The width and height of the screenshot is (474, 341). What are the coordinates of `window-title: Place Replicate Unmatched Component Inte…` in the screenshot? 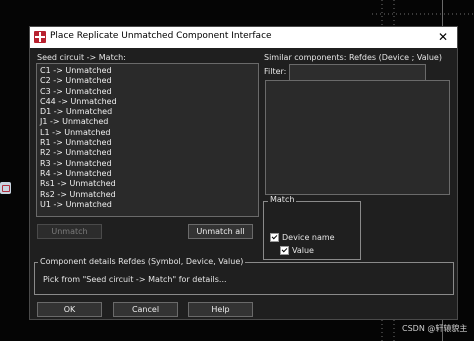 It's located at (161, 36).